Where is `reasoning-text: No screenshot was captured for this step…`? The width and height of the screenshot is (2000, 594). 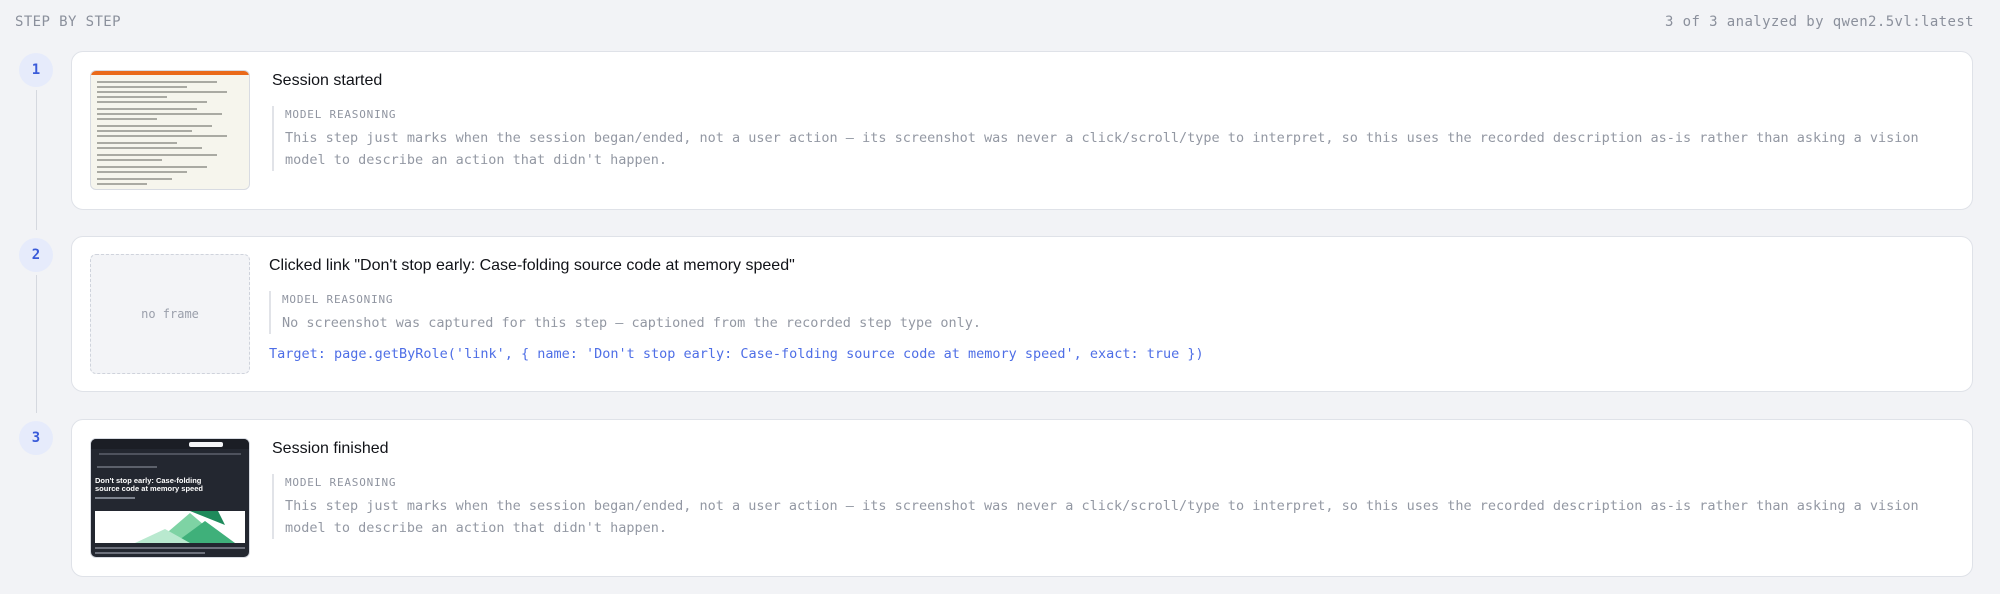 reasoning-text: No screenshot was captured for this step… is located at coordinates (631, 323).